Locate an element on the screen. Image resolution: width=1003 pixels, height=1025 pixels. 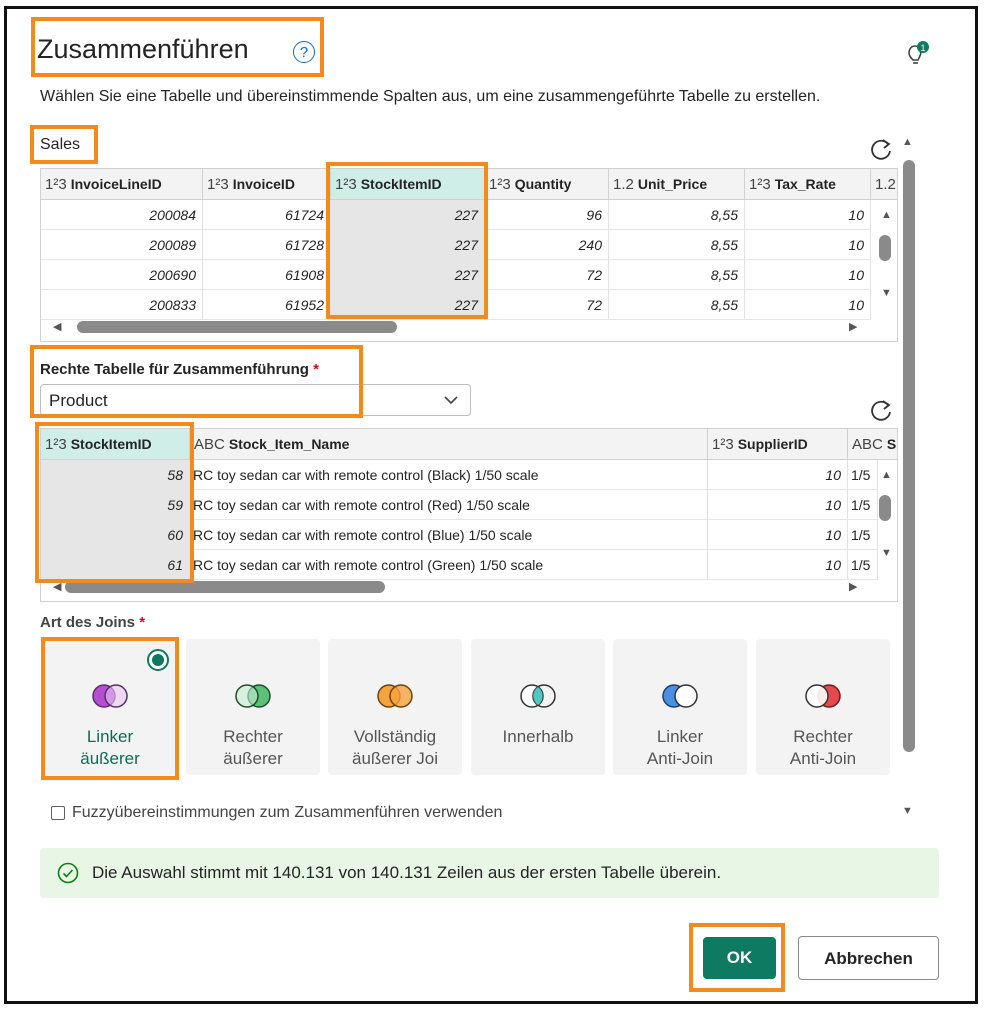
column-header: 1²3 SupplierID is located at coordinates (778, 444).